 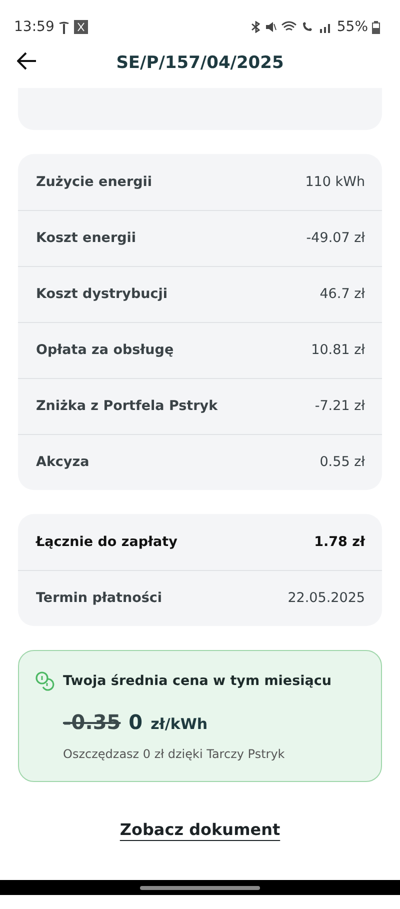 I want to click on battery-percent: 55%, so click(x=352, y=27).